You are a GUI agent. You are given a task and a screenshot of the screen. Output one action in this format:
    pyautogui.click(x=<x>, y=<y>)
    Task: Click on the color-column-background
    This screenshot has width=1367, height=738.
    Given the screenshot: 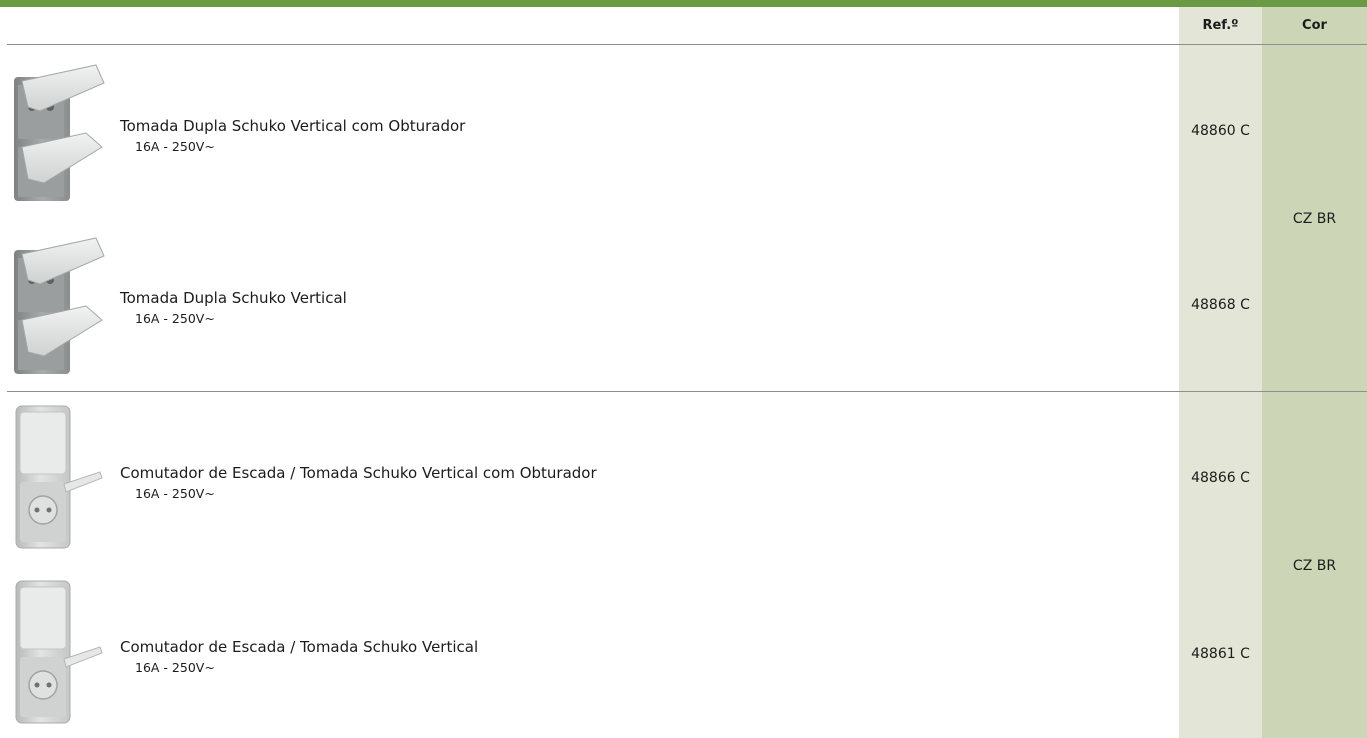 What is the action you would take?
    pyautogui.click(x=1314, y=372)
    